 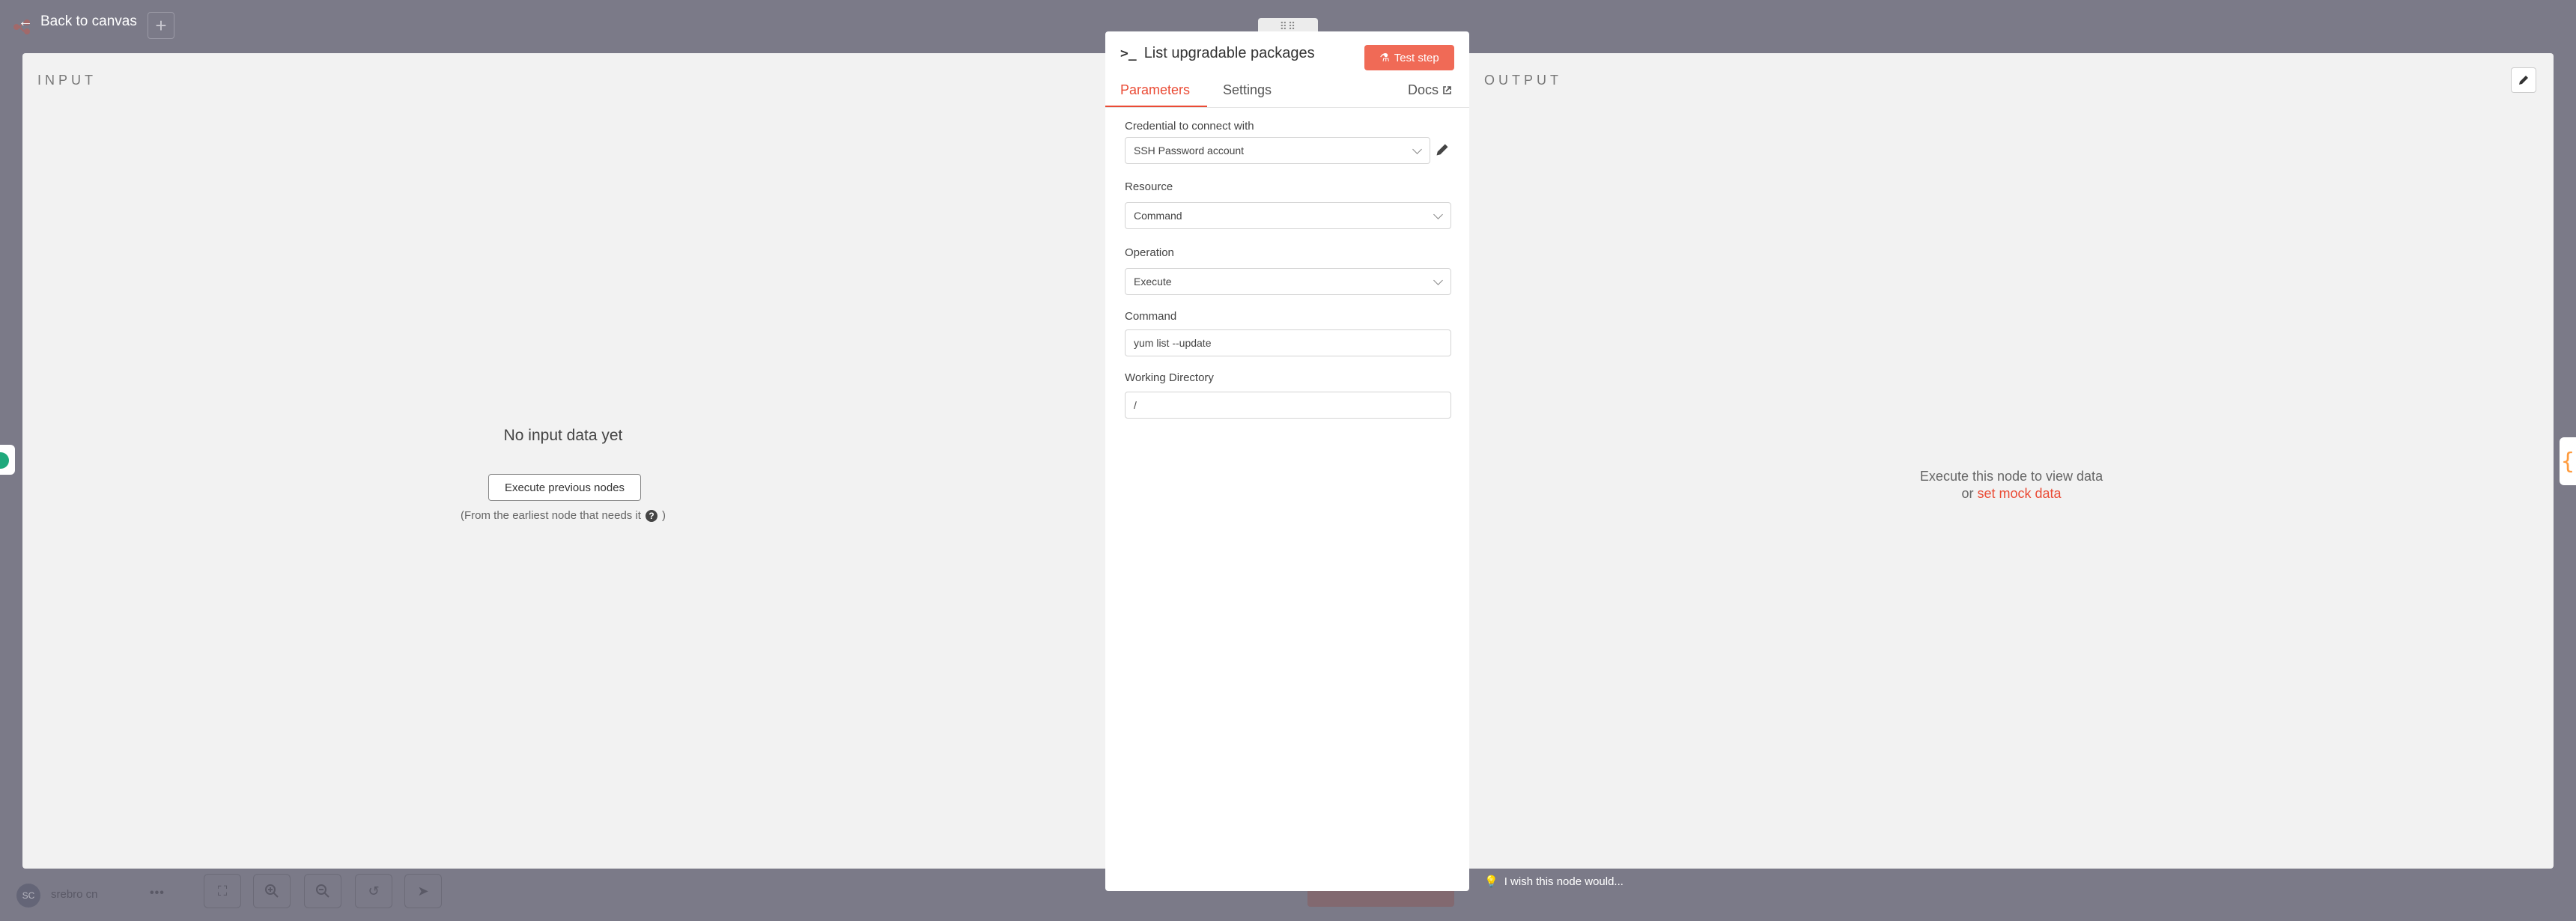 What do you see at coordinates (1288, 25) in the screenshot?
I see `drag-dots-icon: ⠿⠿` at bounding box center [1288, 25].